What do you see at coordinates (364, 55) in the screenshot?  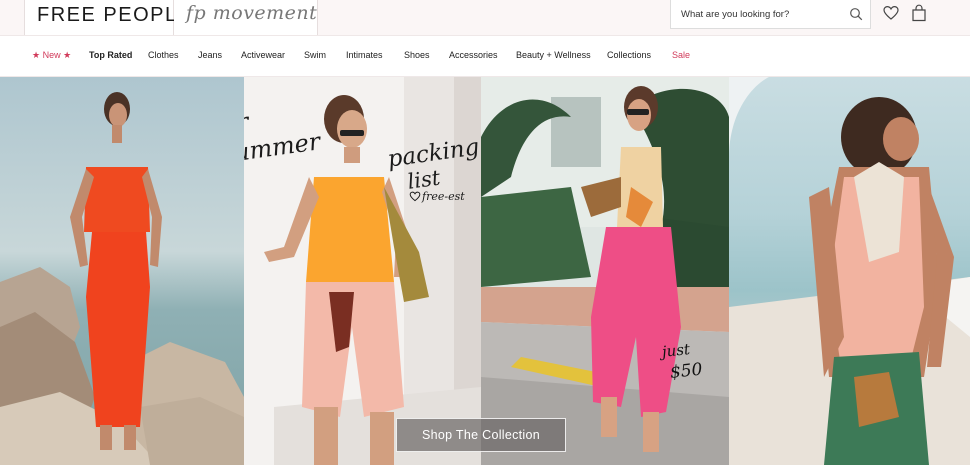 I see `nav-item-intimates: Intimates` at bounding box center [364, 55].